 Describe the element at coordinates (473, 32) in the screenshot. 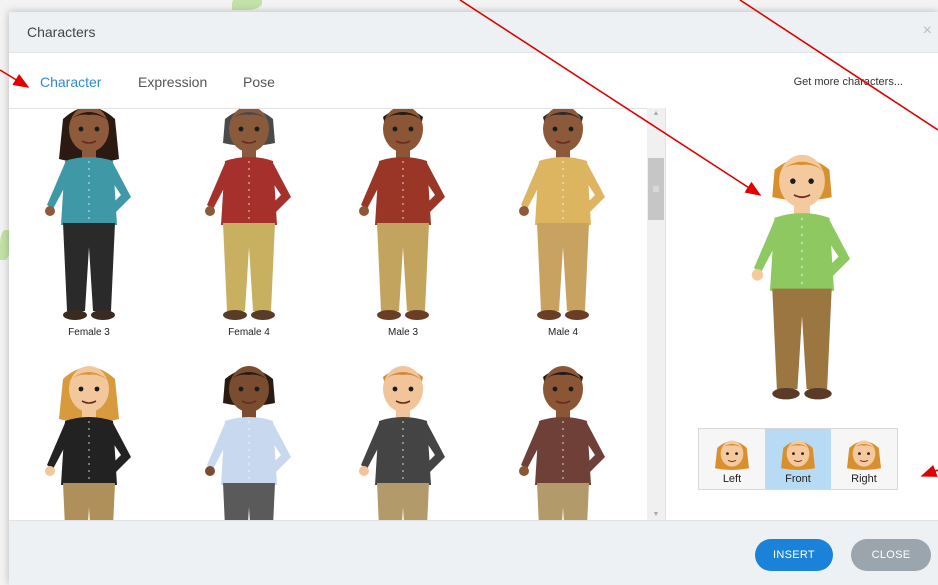

I see `dialog-titlebar: Characters ×` at that location.